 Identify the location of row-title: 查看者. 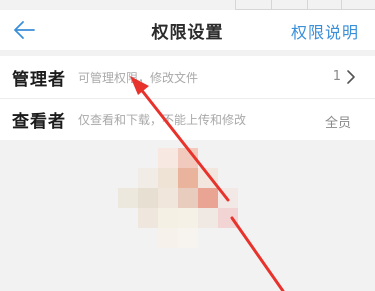
(39, 122).